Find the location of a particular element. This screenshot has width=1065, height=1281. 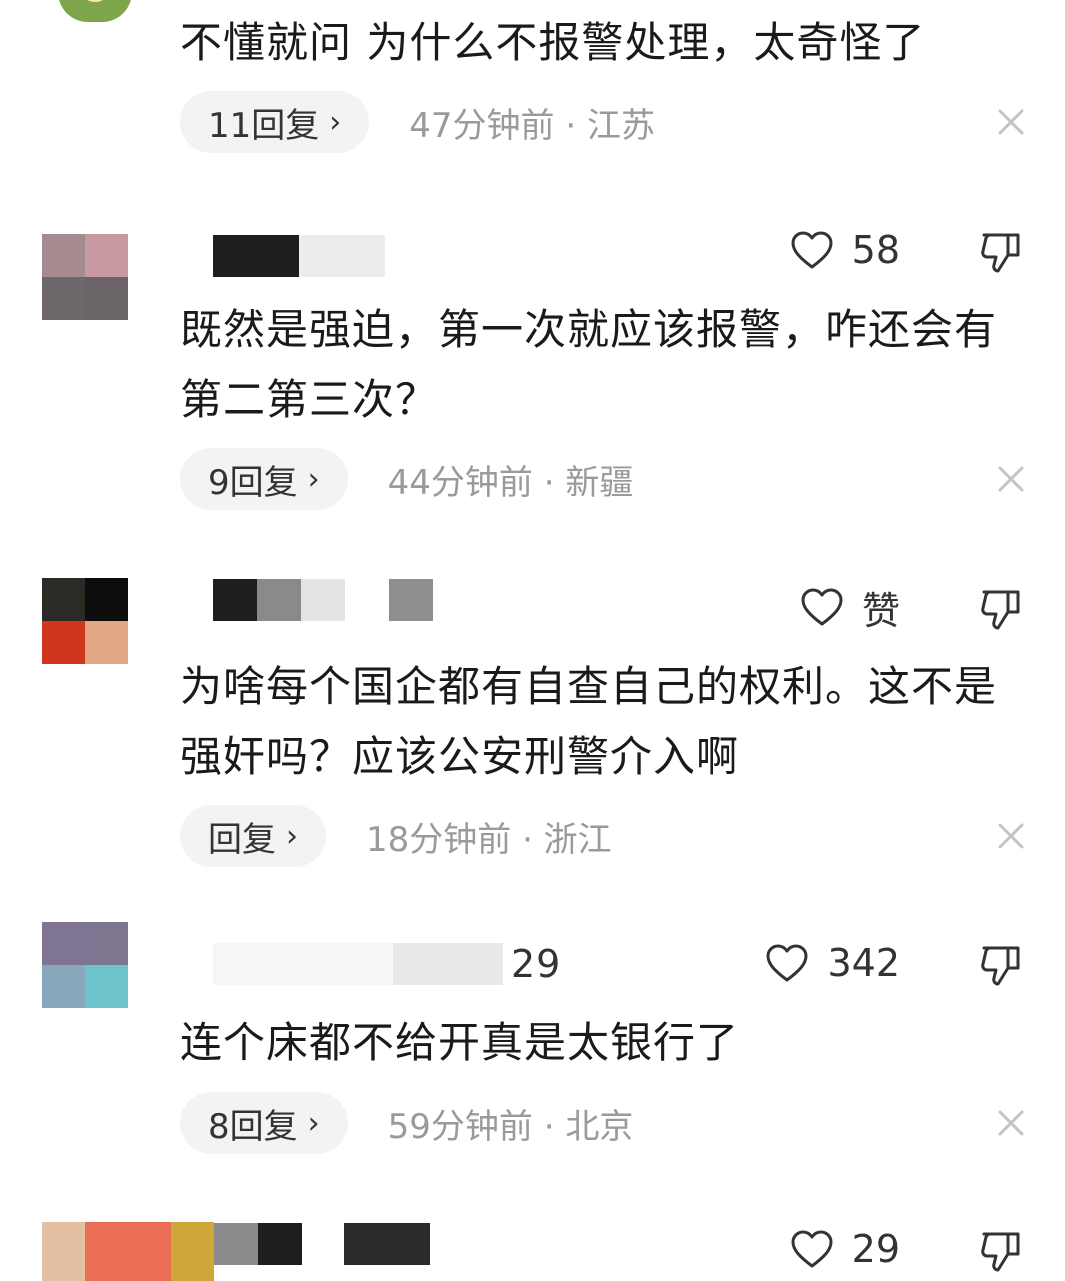

comment-text: 不懂就问 为什么不报警处理，太奇怪了 is located at coordinates (553, 42).